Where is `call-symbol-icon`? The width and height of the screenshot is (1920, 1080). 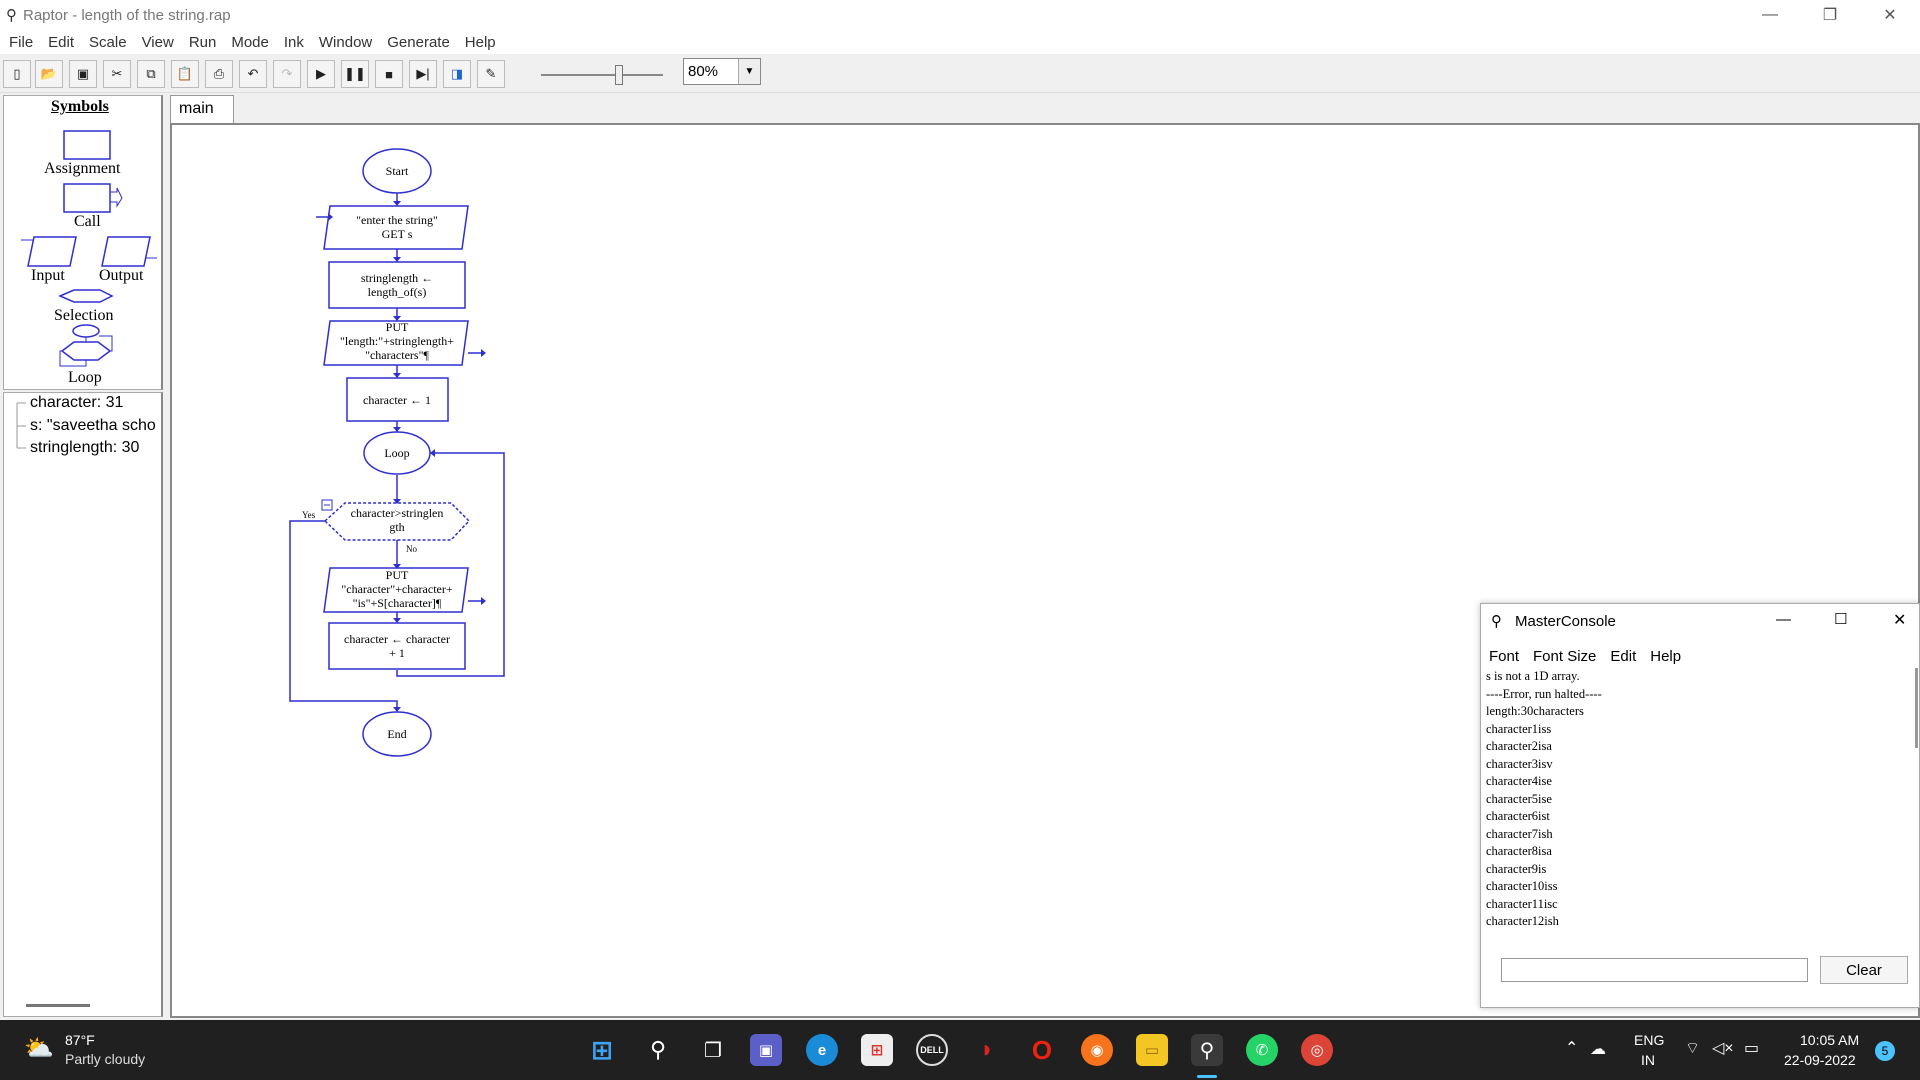 call-symbol-icon is located at coordinates (87, 198).